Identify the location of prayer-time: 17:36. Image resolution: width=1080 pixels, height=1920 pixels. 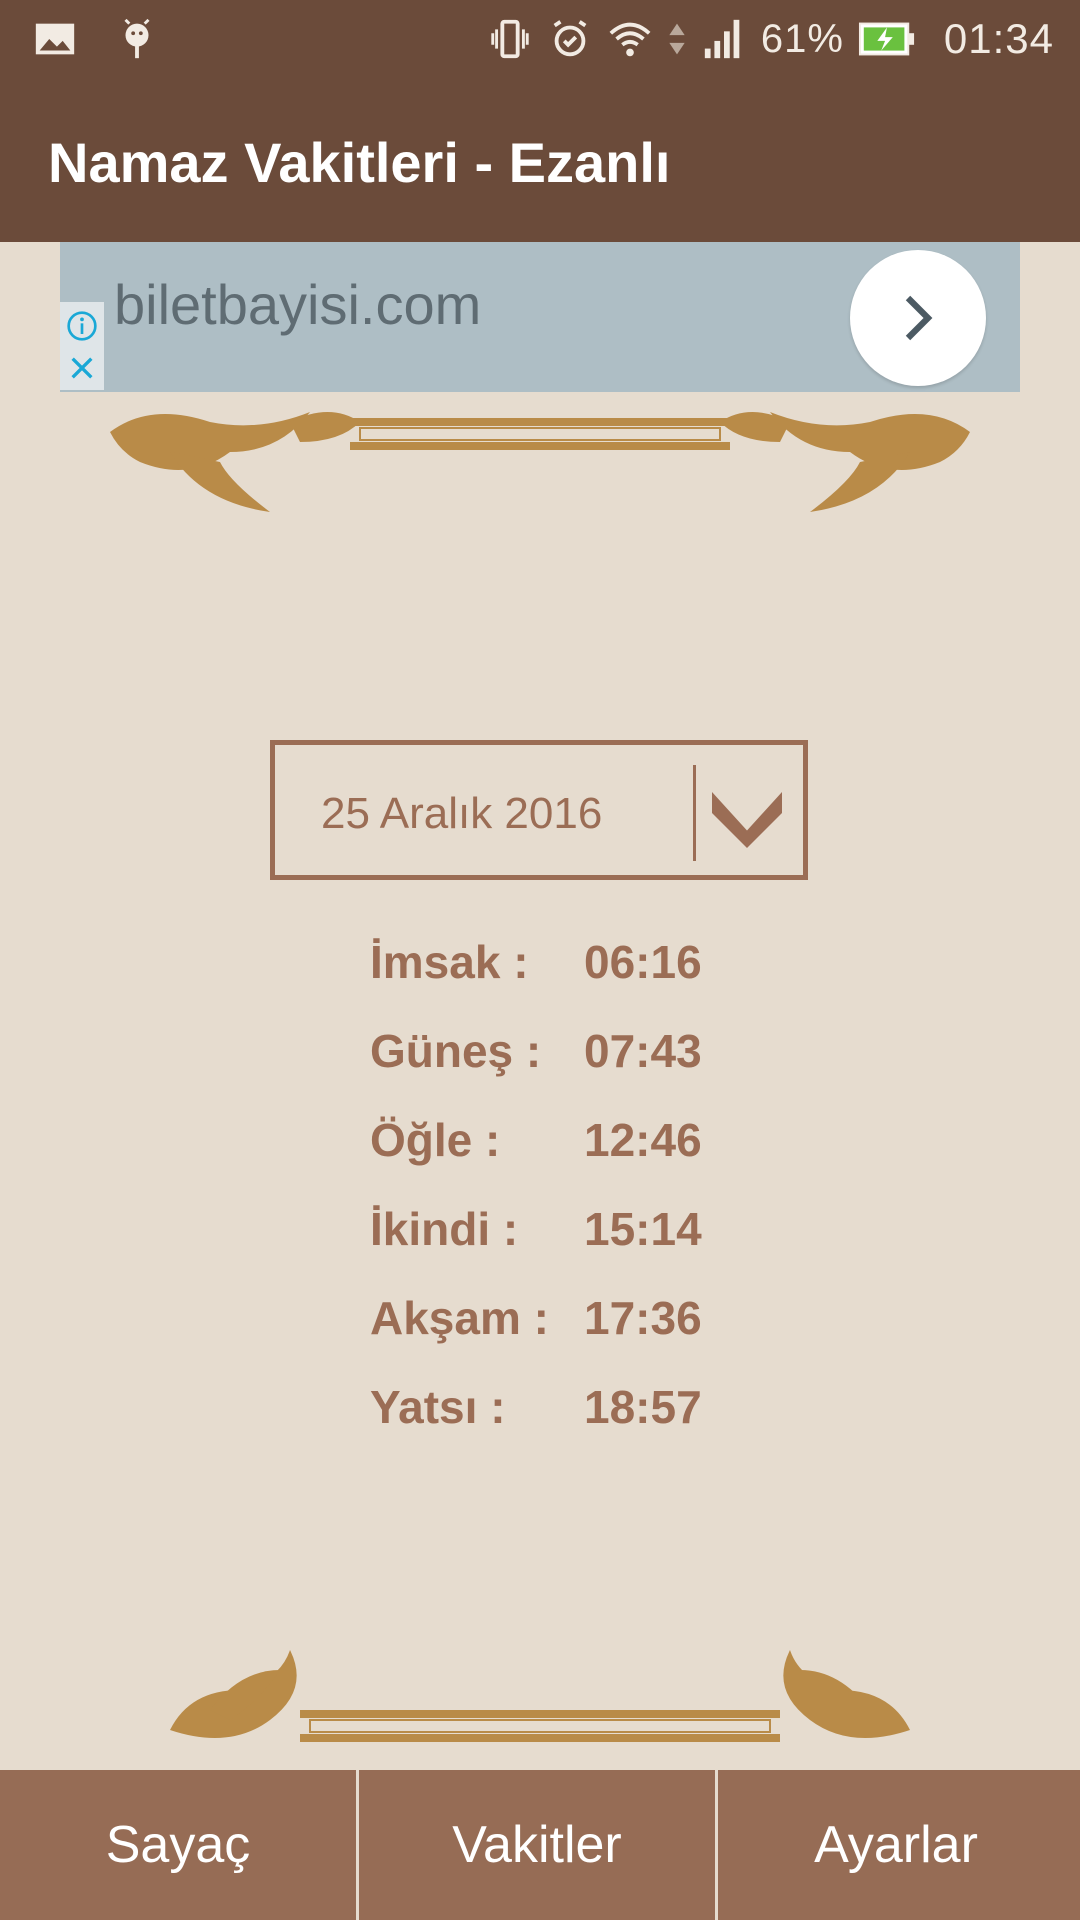
(643, 1318).